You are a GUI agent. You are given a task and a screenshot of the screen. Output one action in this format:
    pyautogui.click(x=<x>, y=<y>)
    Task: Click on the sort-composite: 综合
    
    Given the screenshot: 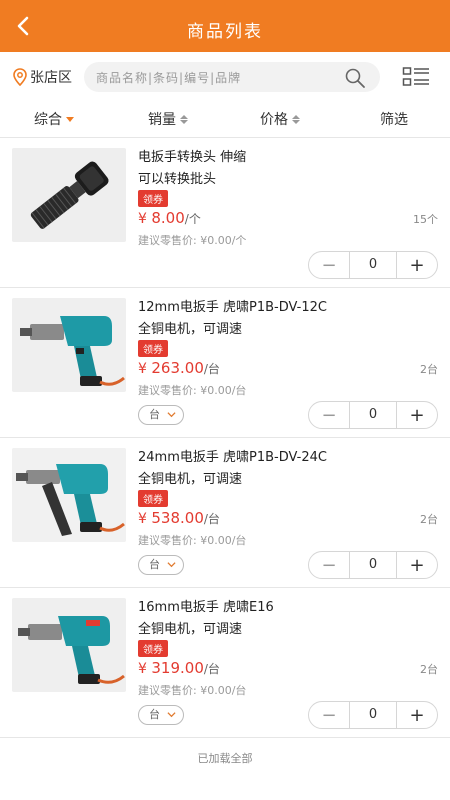 What is the action you would take?
    pyautogui.click(x=54, y=119)
    